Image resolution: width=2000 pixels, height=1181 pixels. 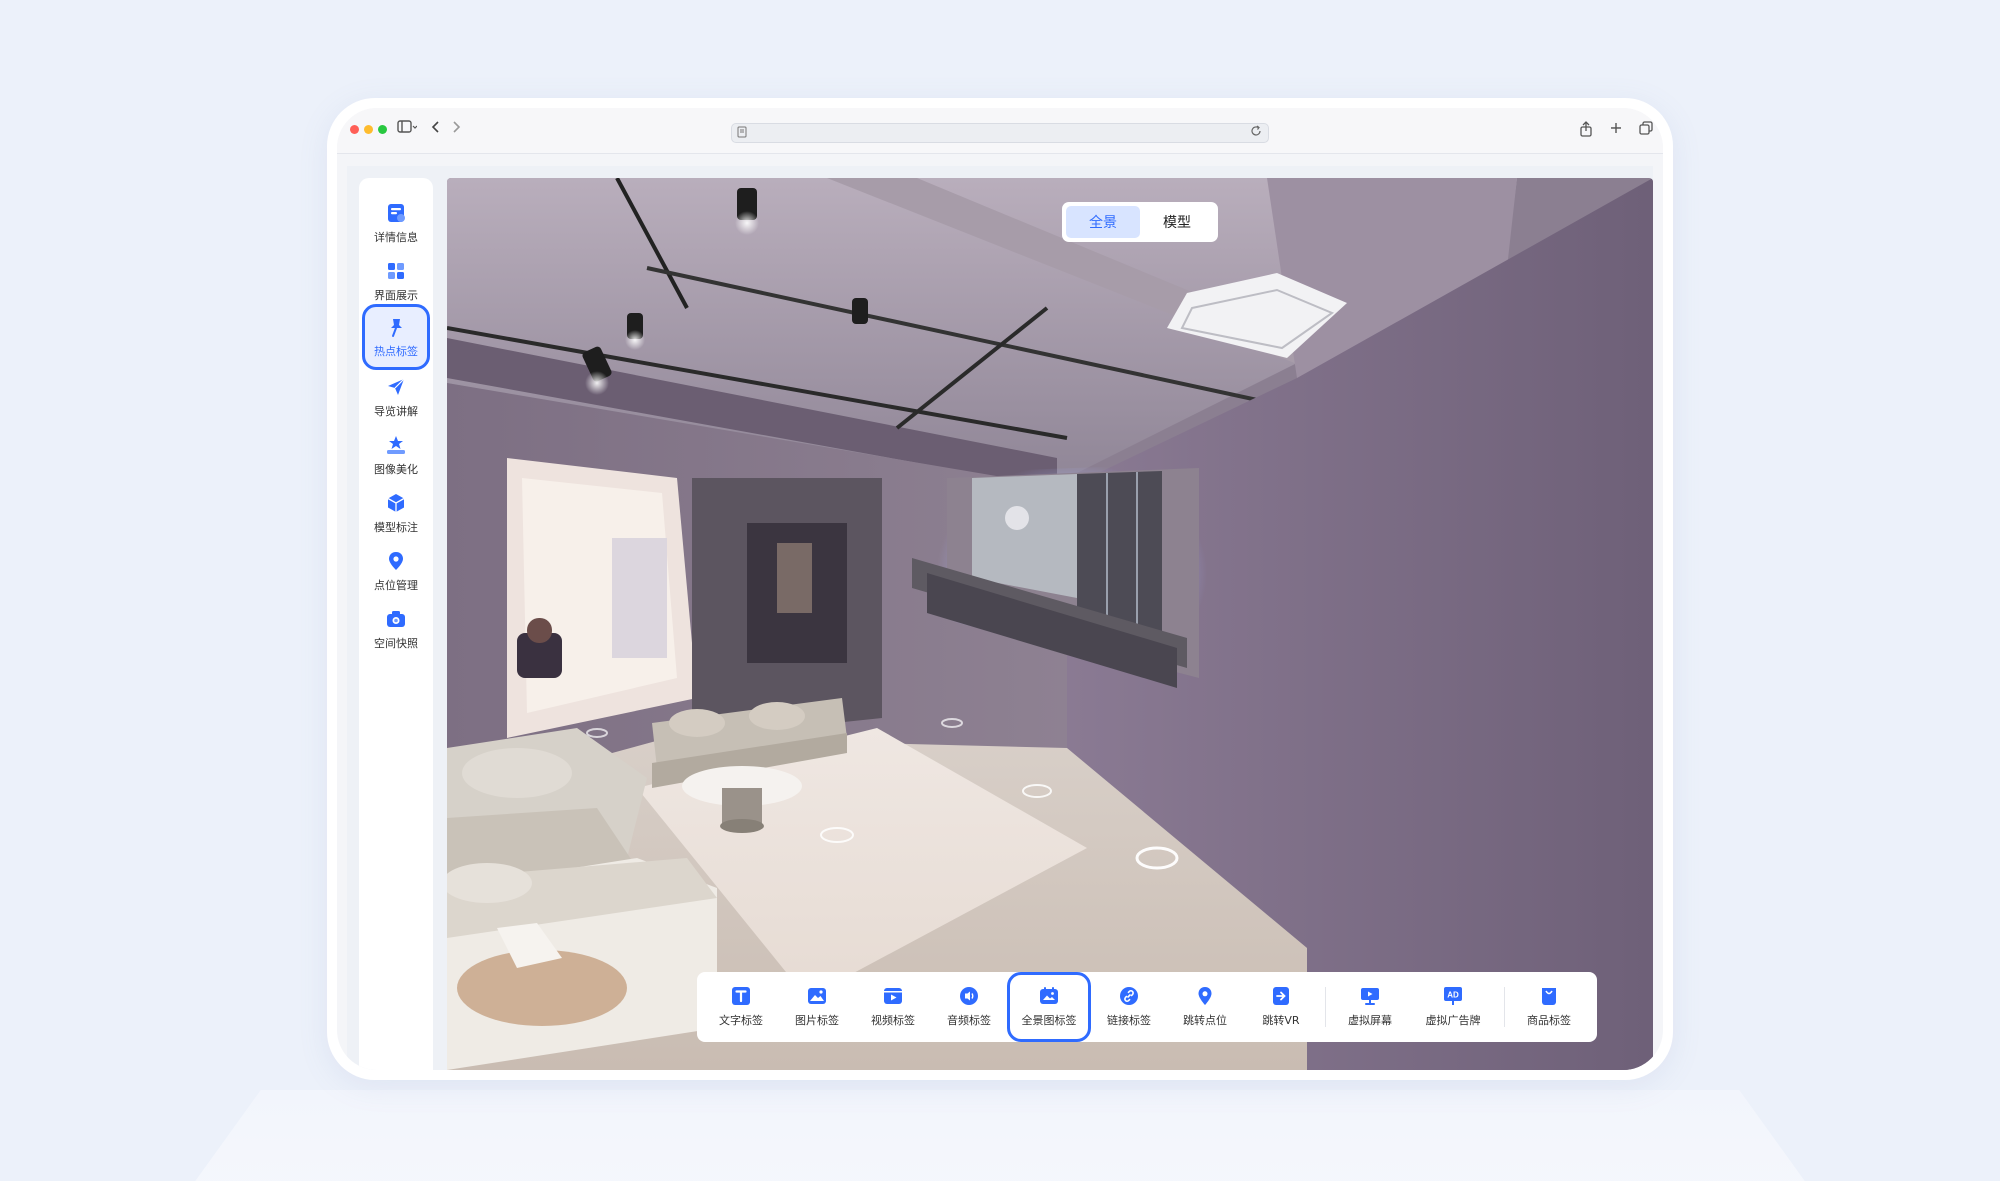 I want to click on tool-label: 跳转点位, so click(x=1205, y=1020).